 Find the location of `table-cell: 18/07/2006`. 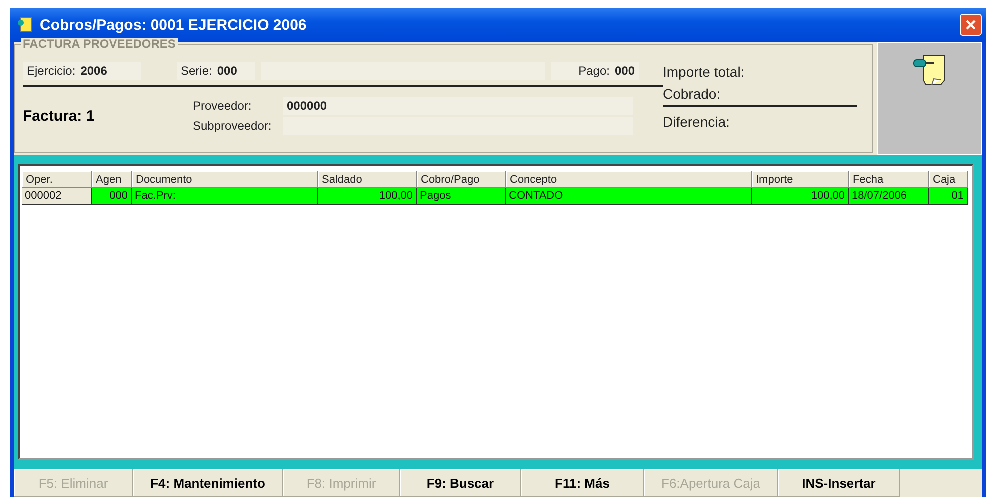

table-cell: 18/07/2006 is located at coordinates (889, 196).